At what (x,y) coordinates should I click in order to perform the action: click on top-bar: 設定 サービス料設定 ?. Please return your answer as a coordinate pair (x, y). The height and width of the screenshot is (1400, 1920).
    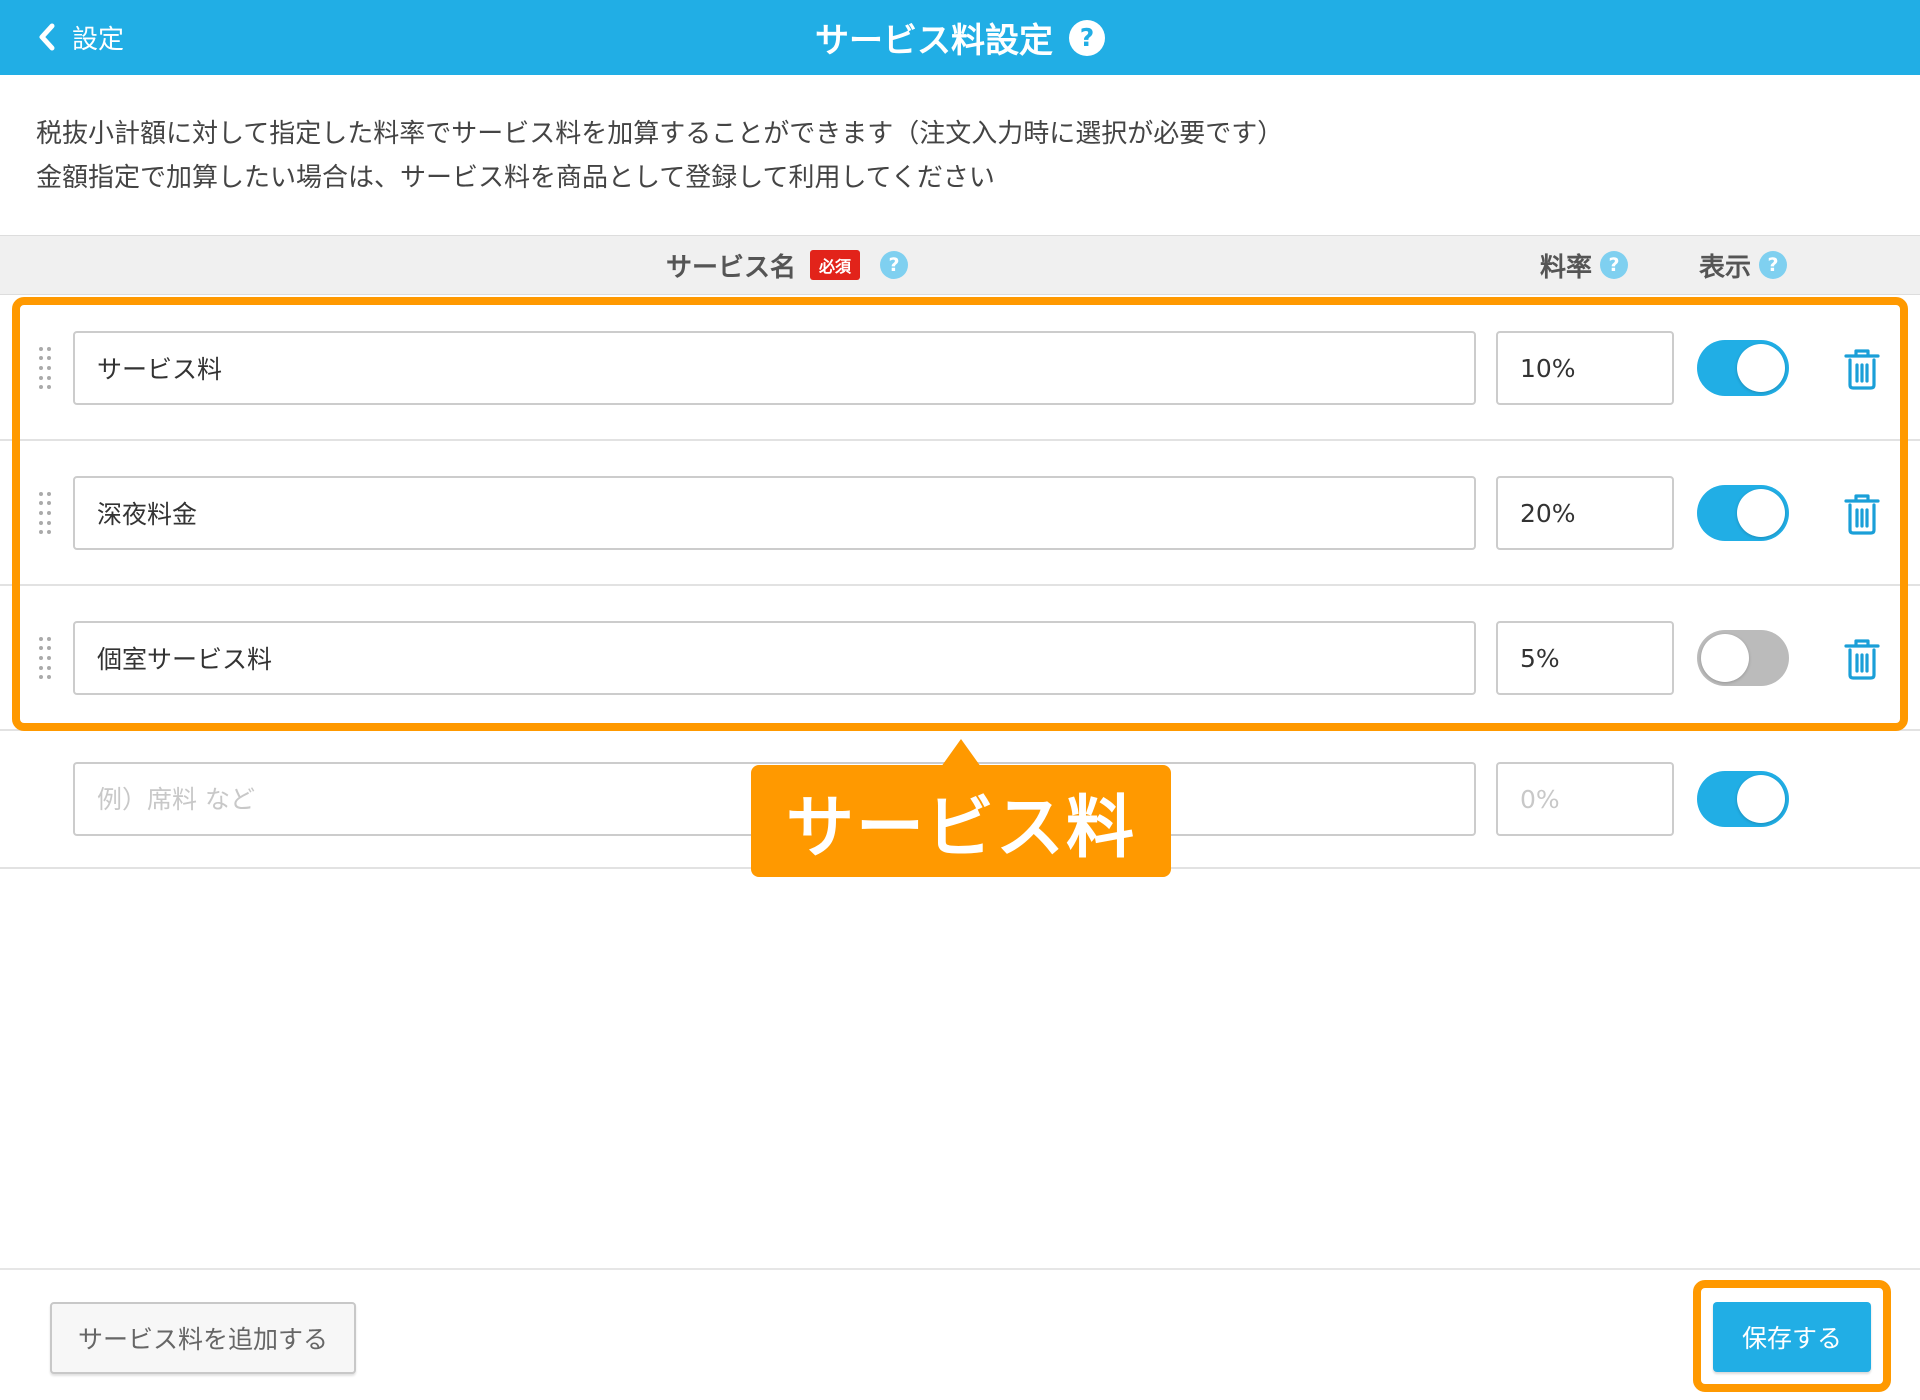
    Looking at the image, I should click on (960, 37).